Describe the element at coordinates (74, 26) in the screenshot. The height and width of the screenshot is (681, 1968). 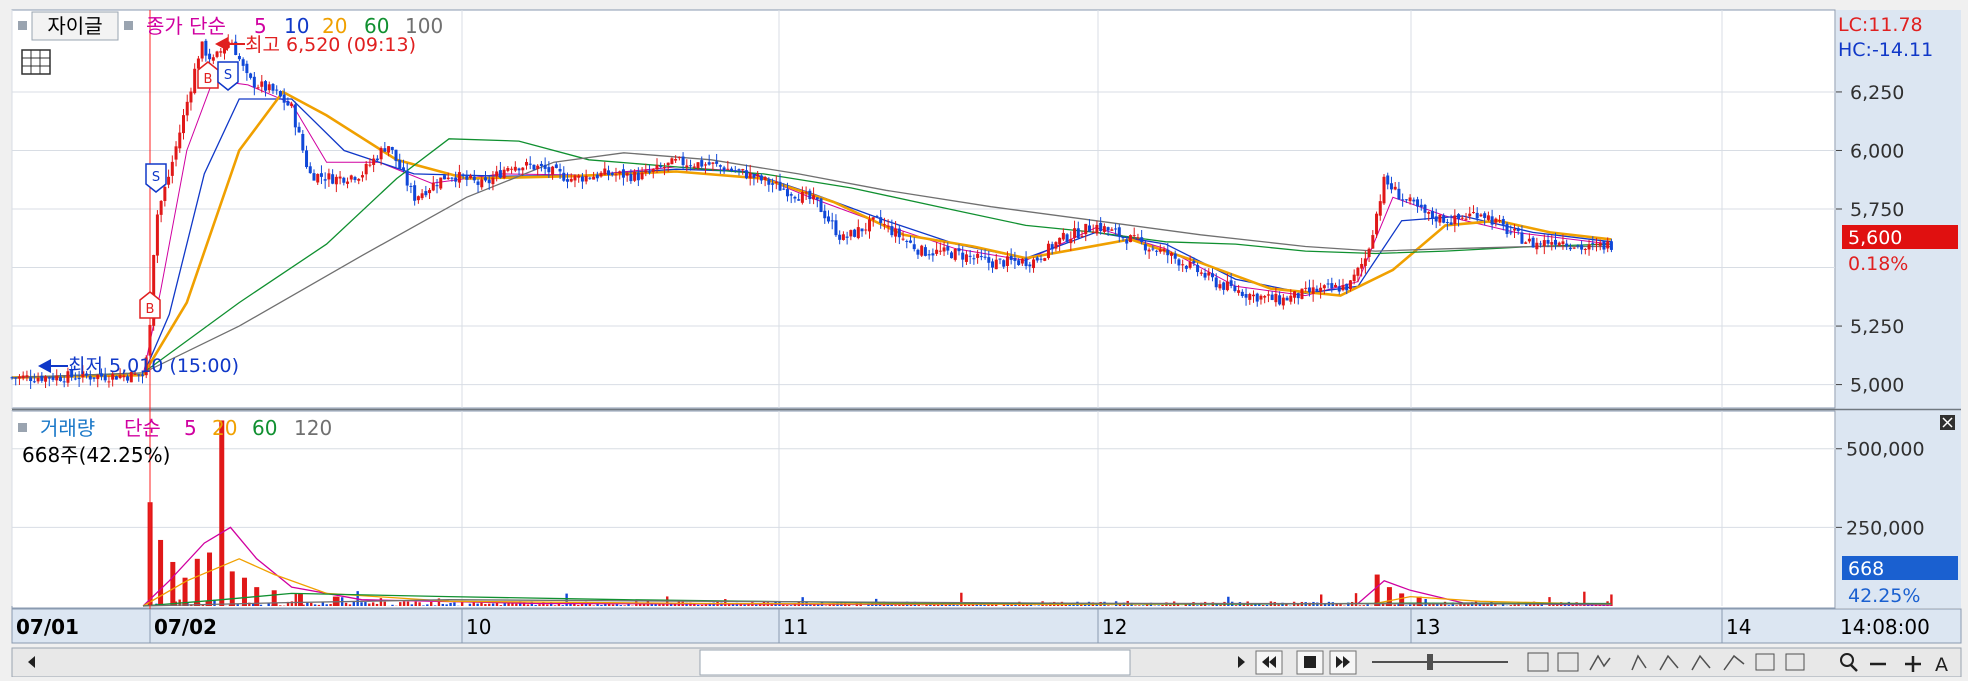
I see `stock-name-label: 자이글` at that location.